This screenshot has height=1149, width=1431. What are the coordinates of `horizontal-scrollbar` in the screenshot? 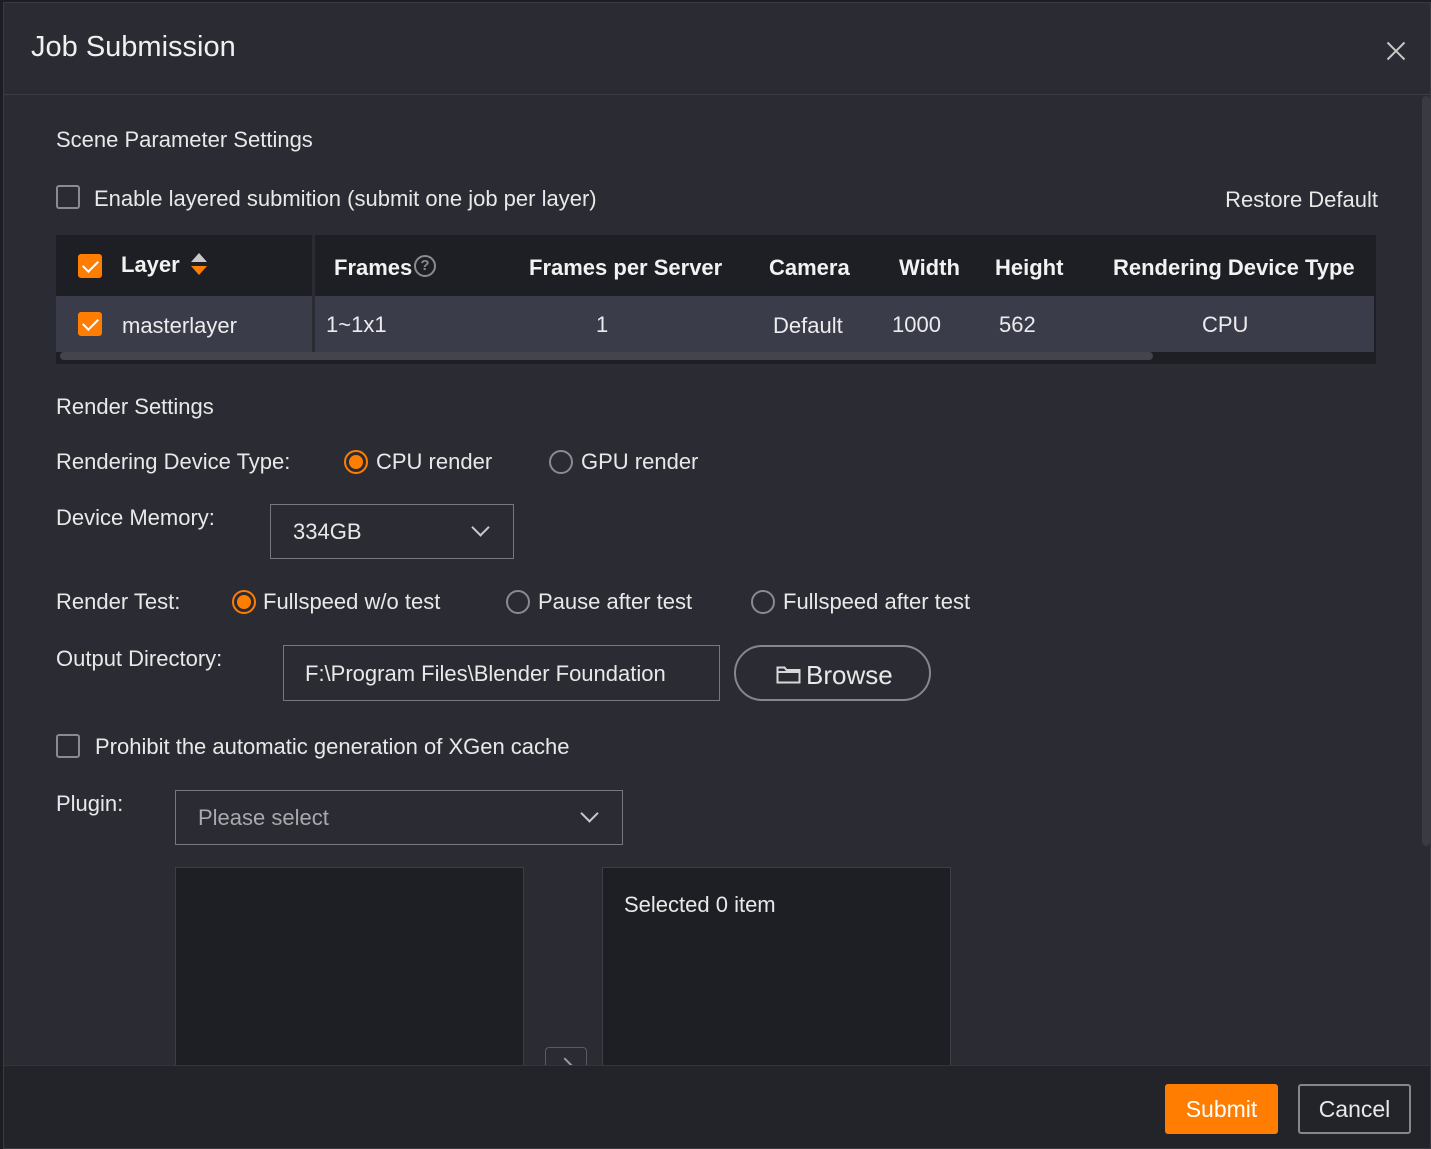 It's located at (606, 356).